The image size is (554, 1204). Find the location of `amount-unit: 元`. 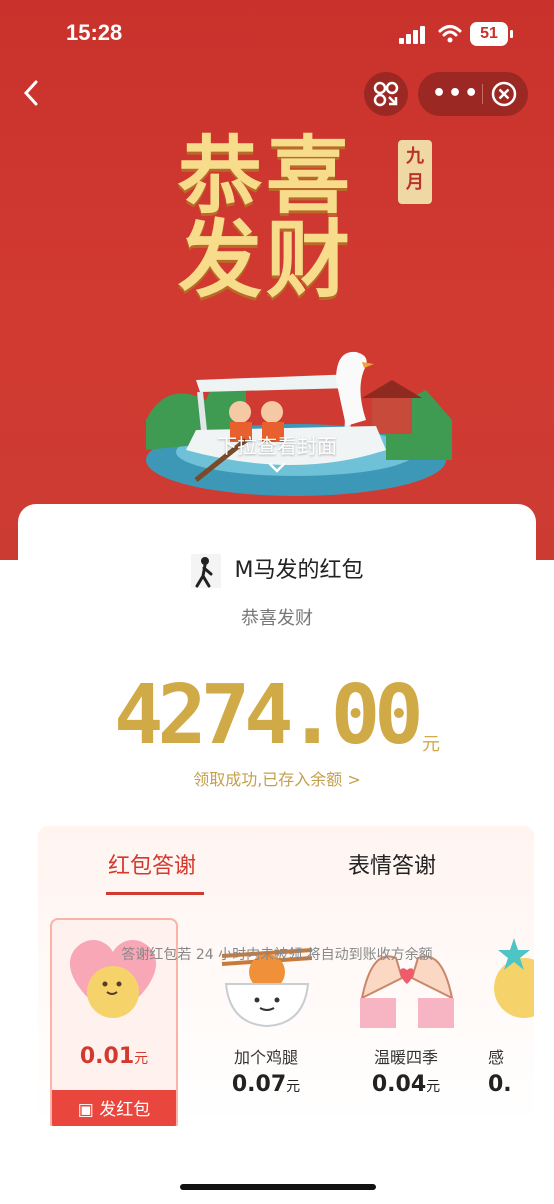

amount-unit: 元 is located at coordinates (431, 744).